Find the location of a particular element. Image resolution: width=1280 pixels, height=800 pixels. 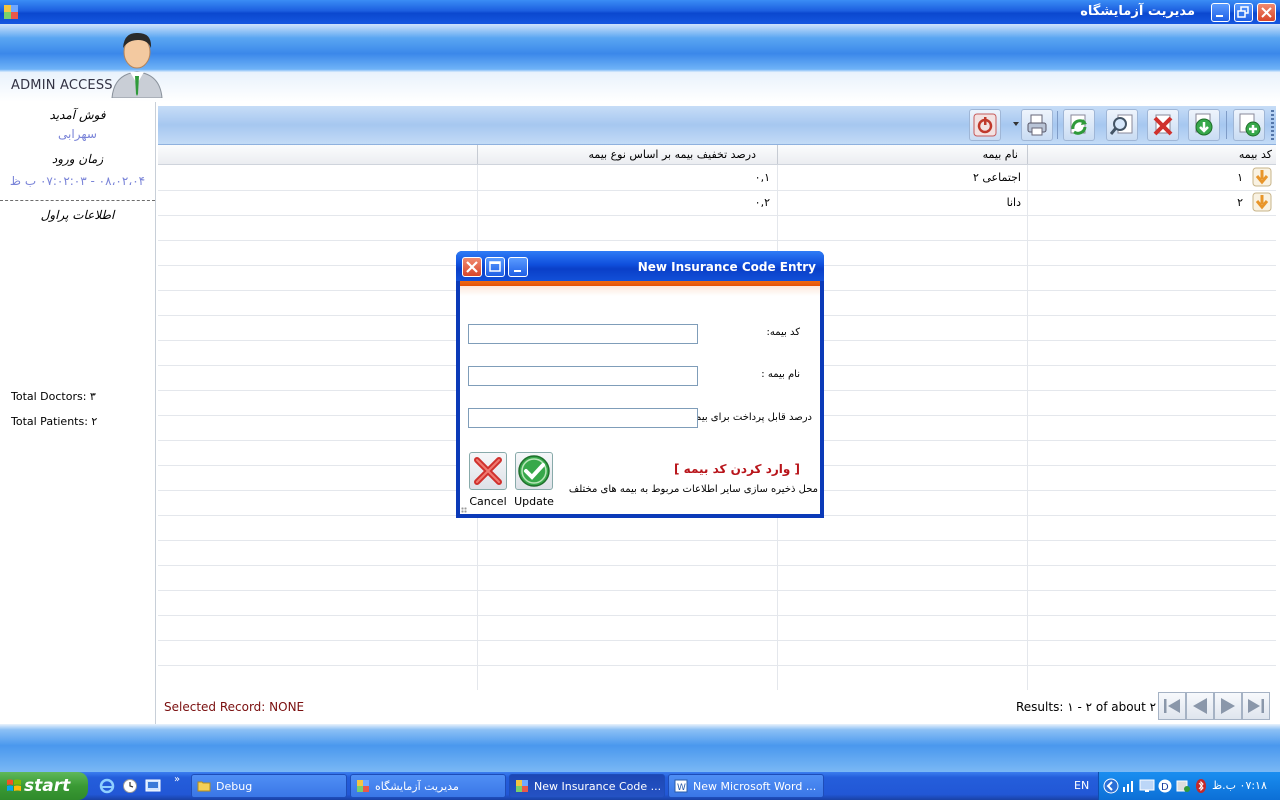

check-icon is located at coordinates (534, 471).